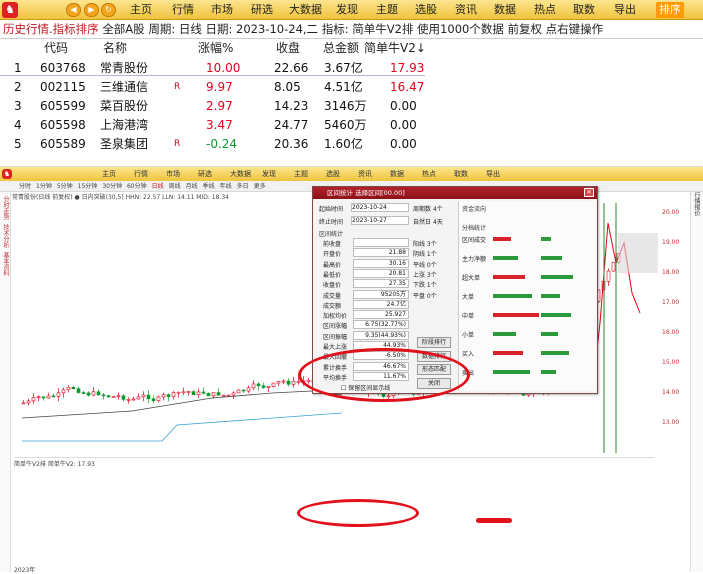 The image size is (703, 574). I want to click on side-tab-2: 技术分析, so click(5, 236).